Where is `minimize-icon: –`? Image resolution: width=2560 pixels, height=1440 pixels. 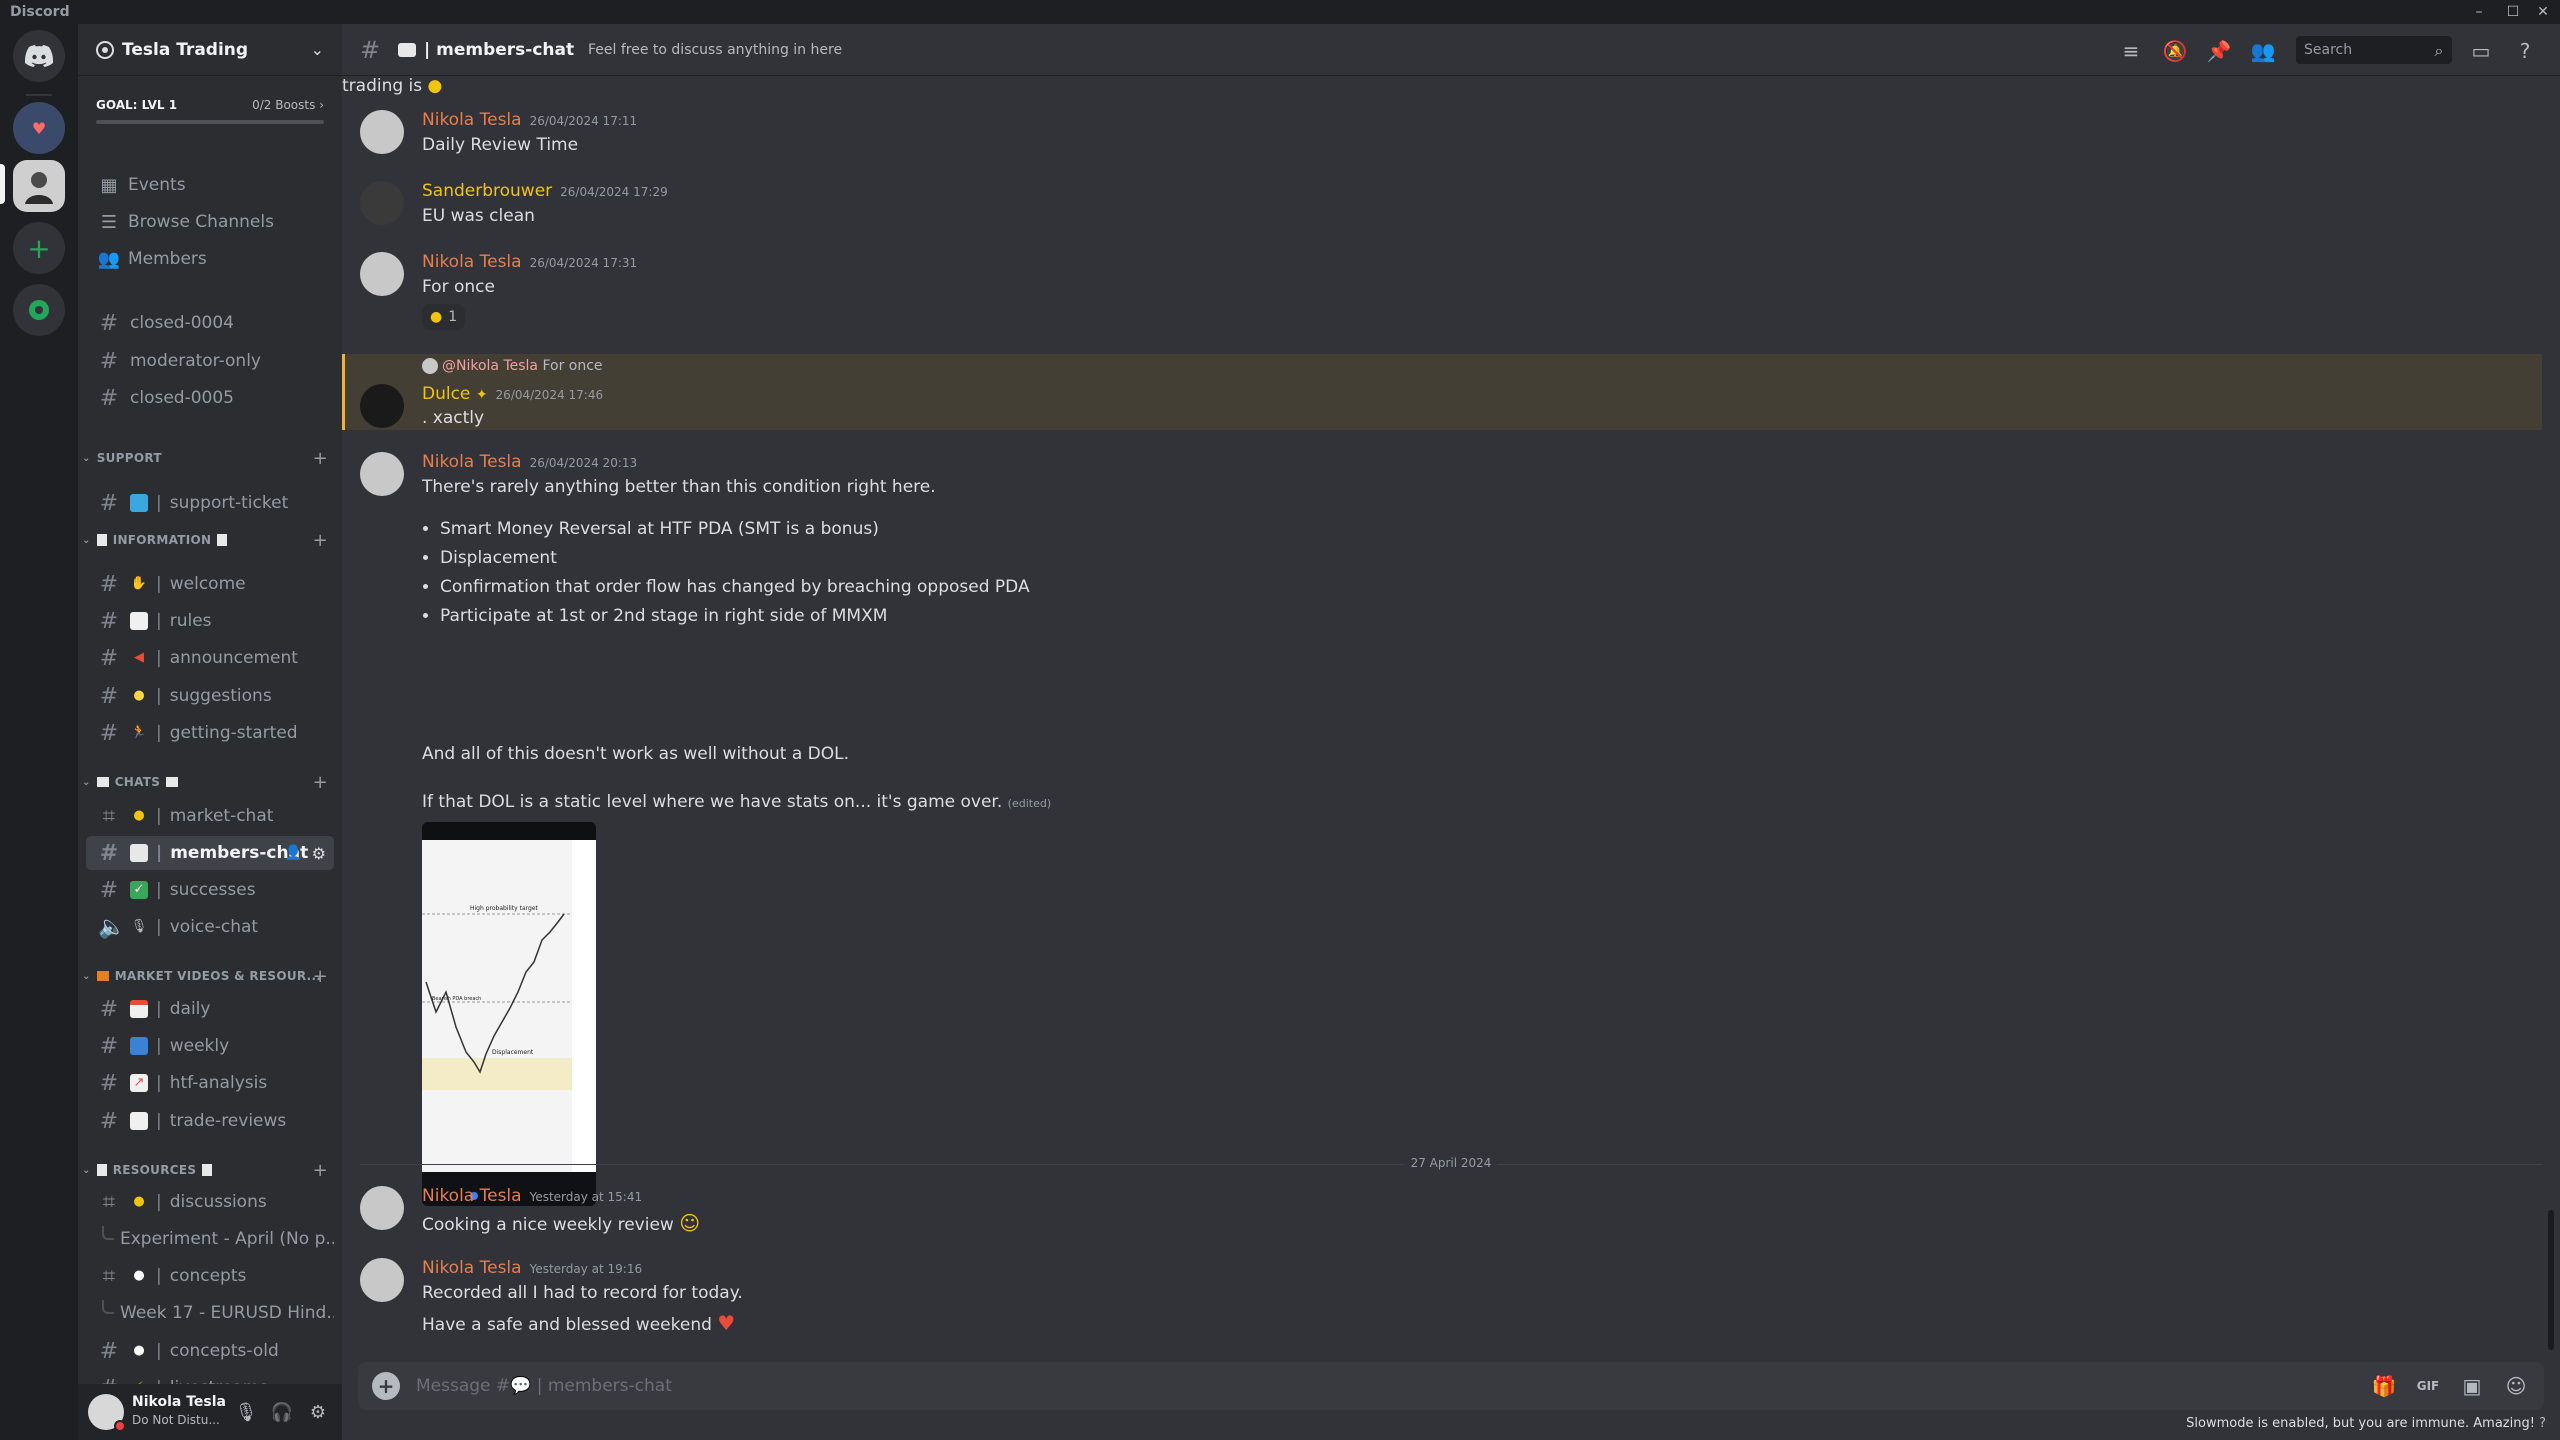 minimize-icon: – is located at coordinates (2479, 12).